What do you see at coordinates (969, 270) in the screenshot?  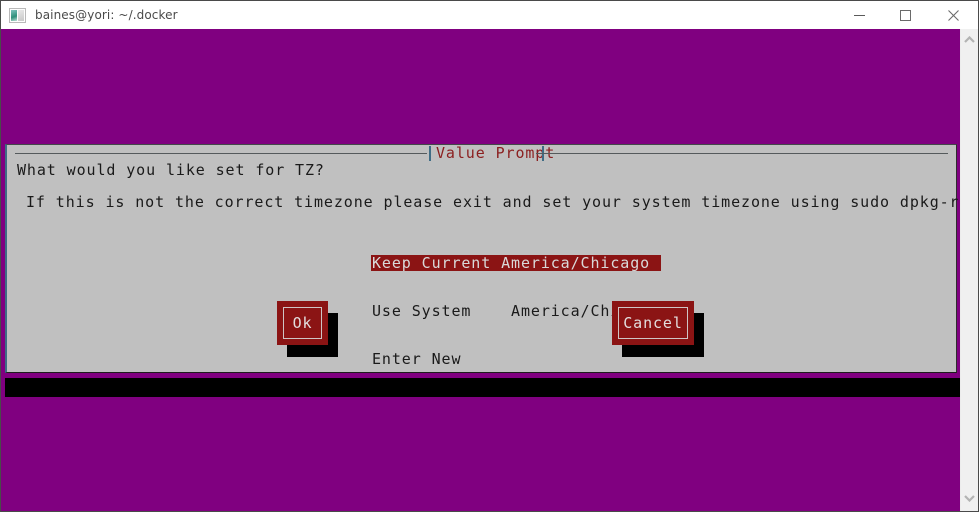 I see `terminal-scrollbar` at bounding box center [969, 270].